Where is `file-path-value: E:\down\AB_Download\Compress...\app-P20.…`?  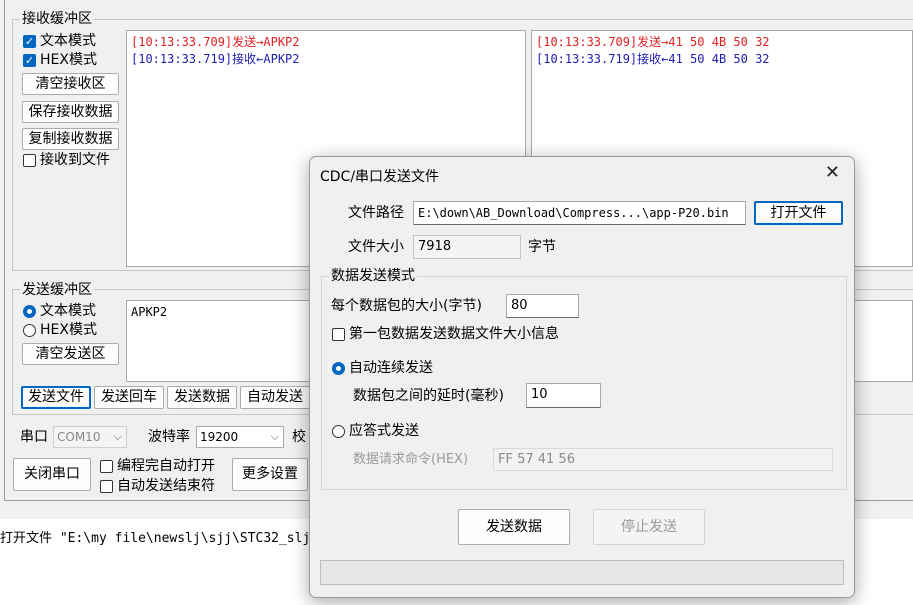 file-path-value: E:\down\AB_Download\Compress...\app-P20.… is located at coordinates (573, 213).